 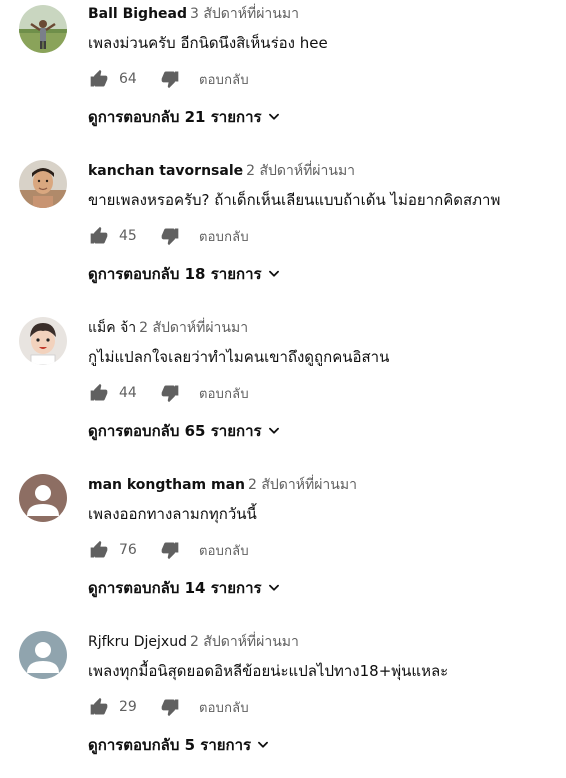 I want to click on comment-header: Rjfkru Djejxud 2 สัปดาห์ที่ผ่านมา, so click(x=193, y=642).